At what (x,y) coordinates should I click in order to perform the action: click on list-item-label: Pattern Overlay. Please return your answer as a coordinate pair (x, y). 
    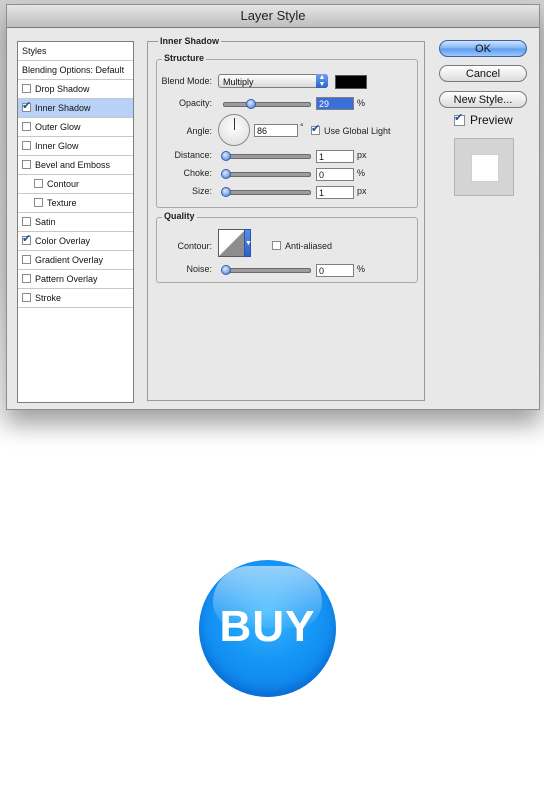
    Looking at the image, I should click on (66, 279).